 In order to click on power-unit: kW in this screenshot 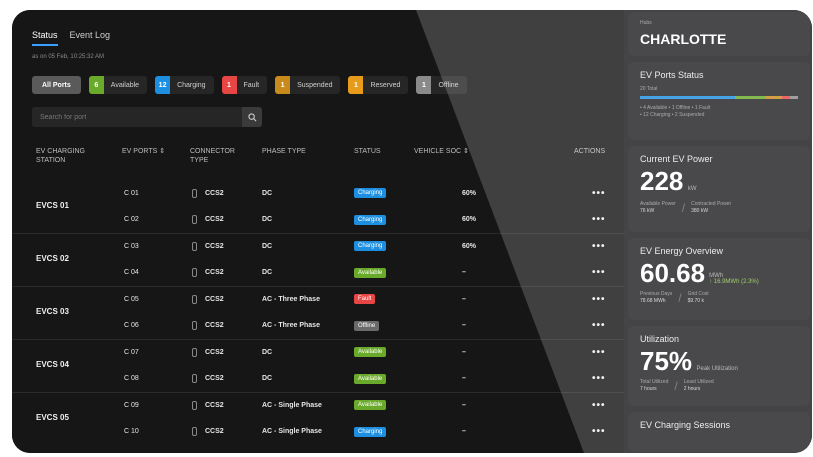, I will do `click(692, 189)`.